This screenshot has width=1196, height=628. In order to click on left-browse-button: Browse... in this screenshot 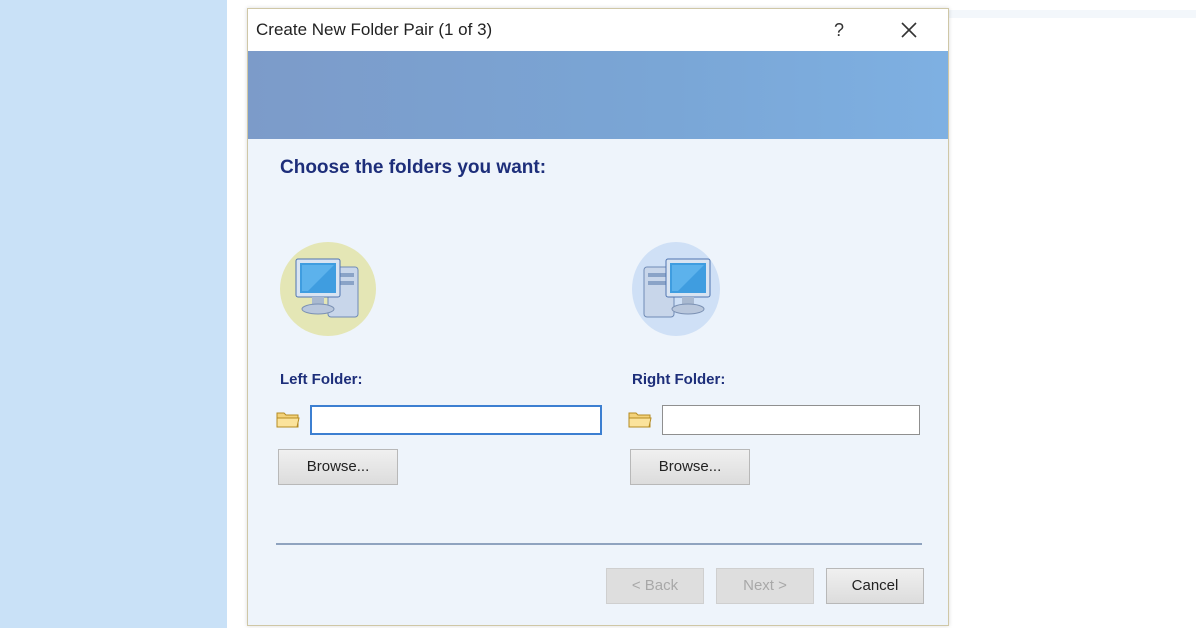, I will do `click(338, 467)`.